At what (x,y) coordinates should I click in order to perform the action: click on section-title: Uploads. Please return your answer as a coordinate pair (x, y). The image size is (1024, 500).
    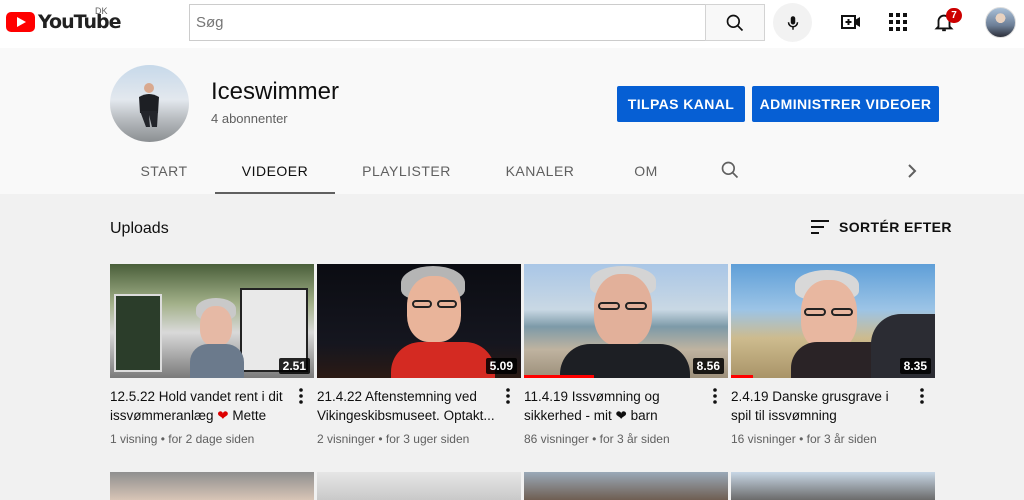
    Looking at the image, I should click on (139, 228).